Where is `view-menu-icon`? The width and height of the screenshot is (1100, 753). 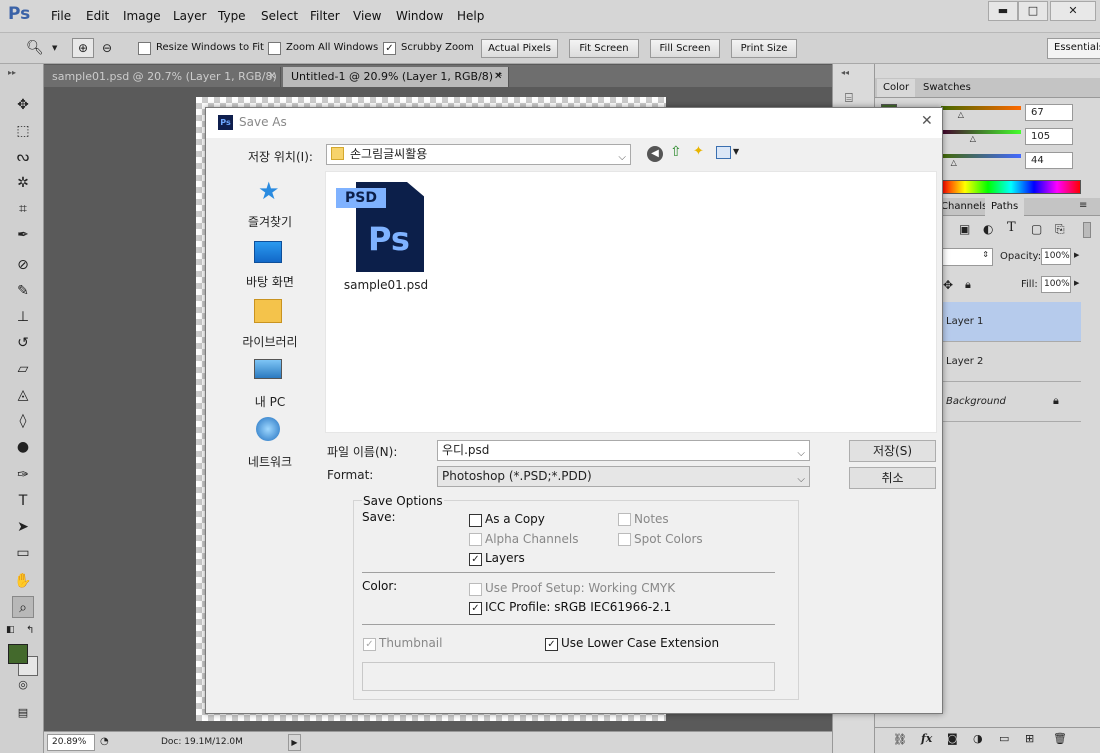
view-menu-icon is located at coordinates (723, 152).